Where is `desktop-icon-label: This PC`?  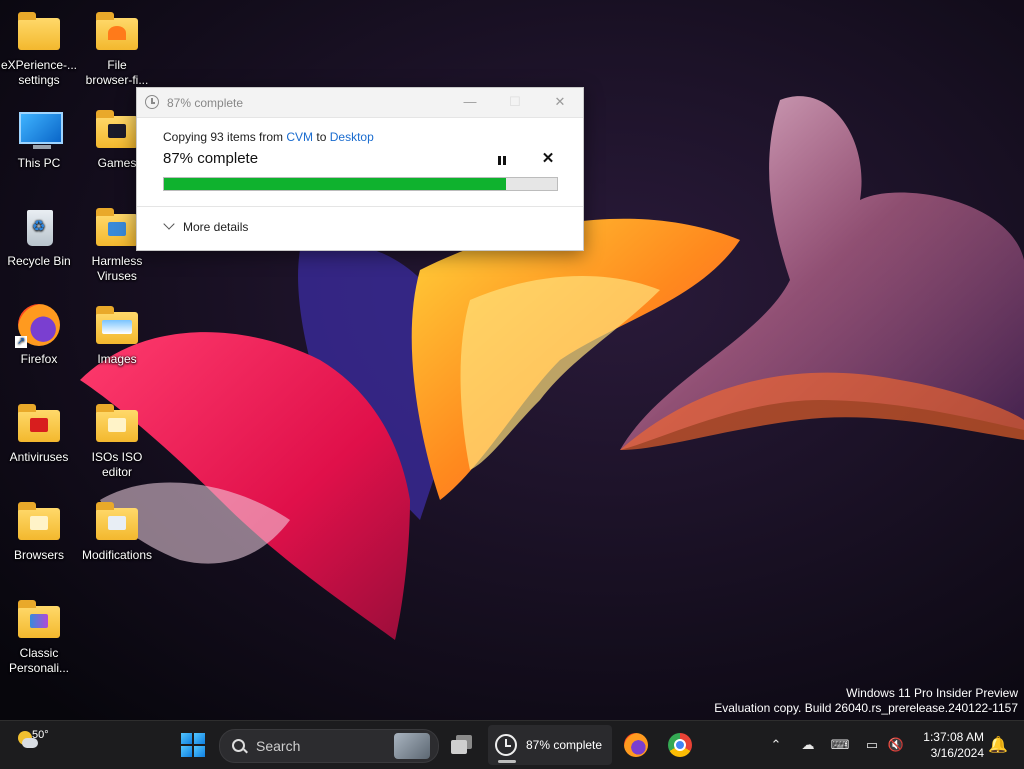 desktop-icon-label: This PC is located at coordinates (39, 163).